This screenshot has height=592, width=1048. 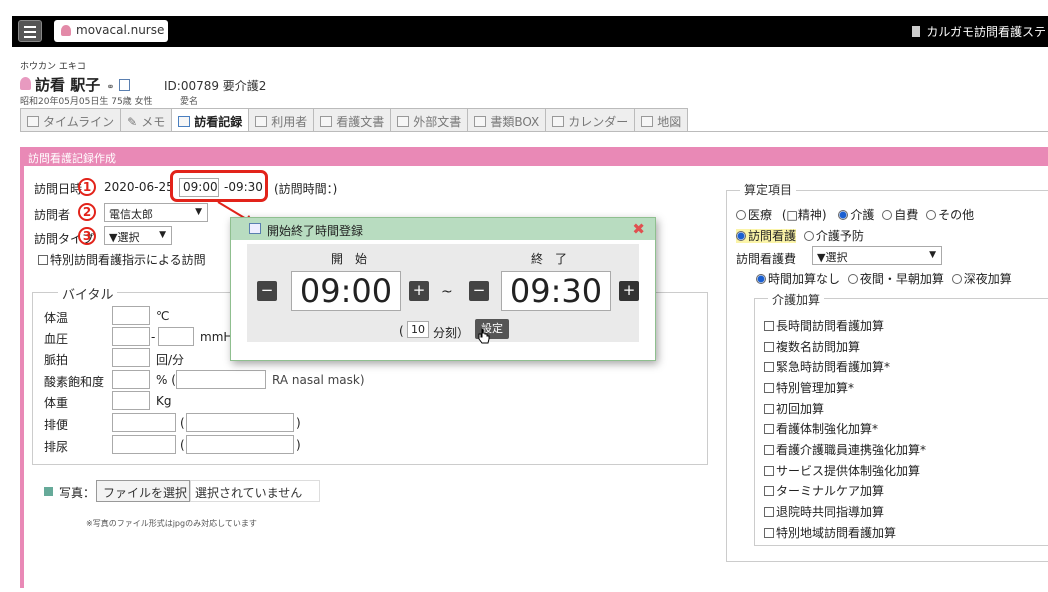 What do you see at coordinates (58, 189) in the screenshot?
I see `visit-date-label: 訪問日時` at bounding box center [58, 189].